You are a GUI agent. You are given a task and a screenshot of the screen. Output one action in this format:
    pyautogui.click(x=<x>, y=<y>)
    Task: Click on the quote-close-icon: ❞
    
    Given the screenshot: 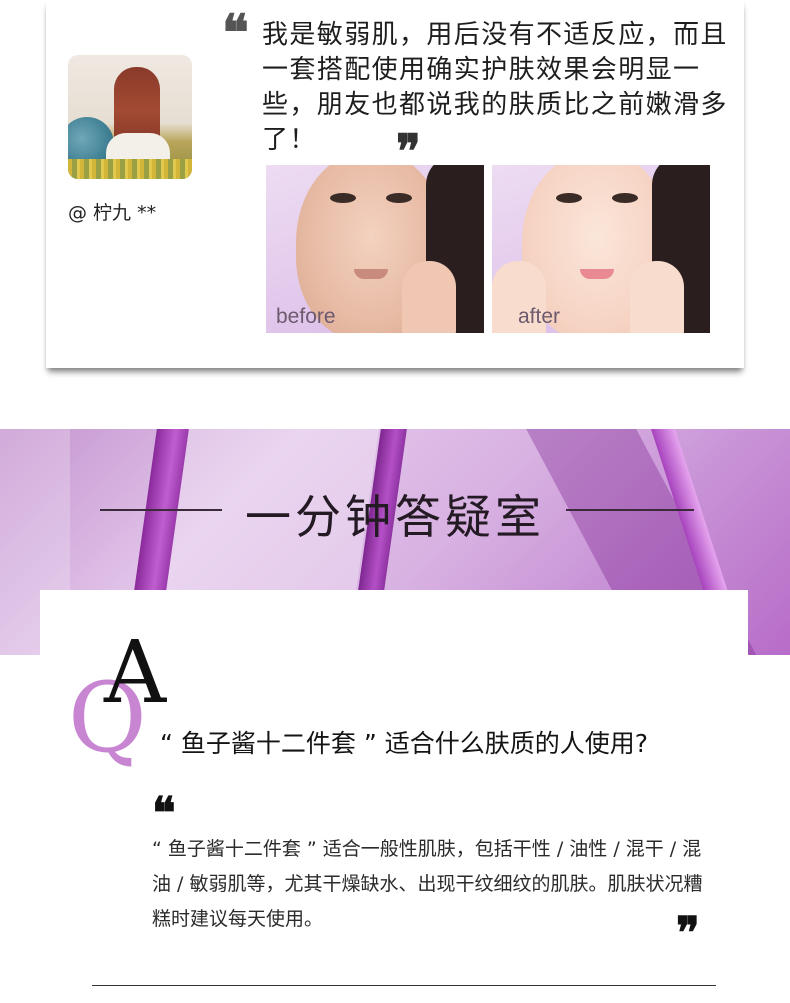 What is the action you would take?
    pyautogui.click(x=688, y=933)
    